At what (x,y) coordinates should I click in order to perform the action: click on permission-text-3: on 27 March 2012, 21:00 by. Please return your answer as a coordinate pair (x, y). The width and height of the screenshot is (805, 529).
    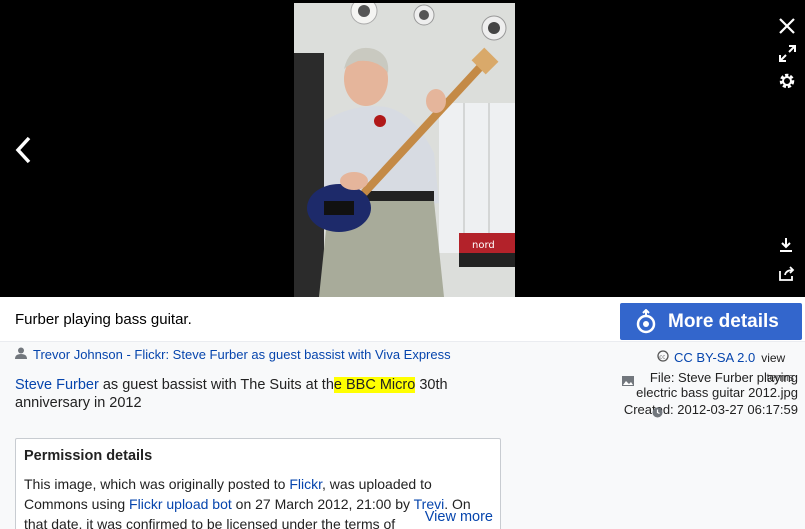
    Looking at the image, I should click on (322, 504).